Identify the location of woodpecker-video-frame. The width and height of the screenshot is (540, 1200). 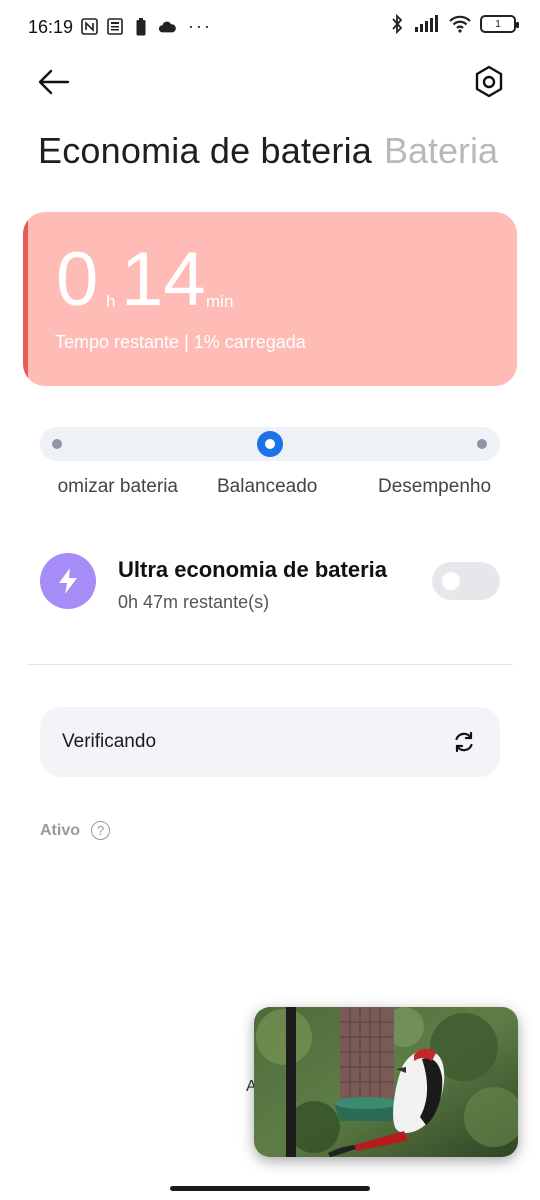
(386, 1082).